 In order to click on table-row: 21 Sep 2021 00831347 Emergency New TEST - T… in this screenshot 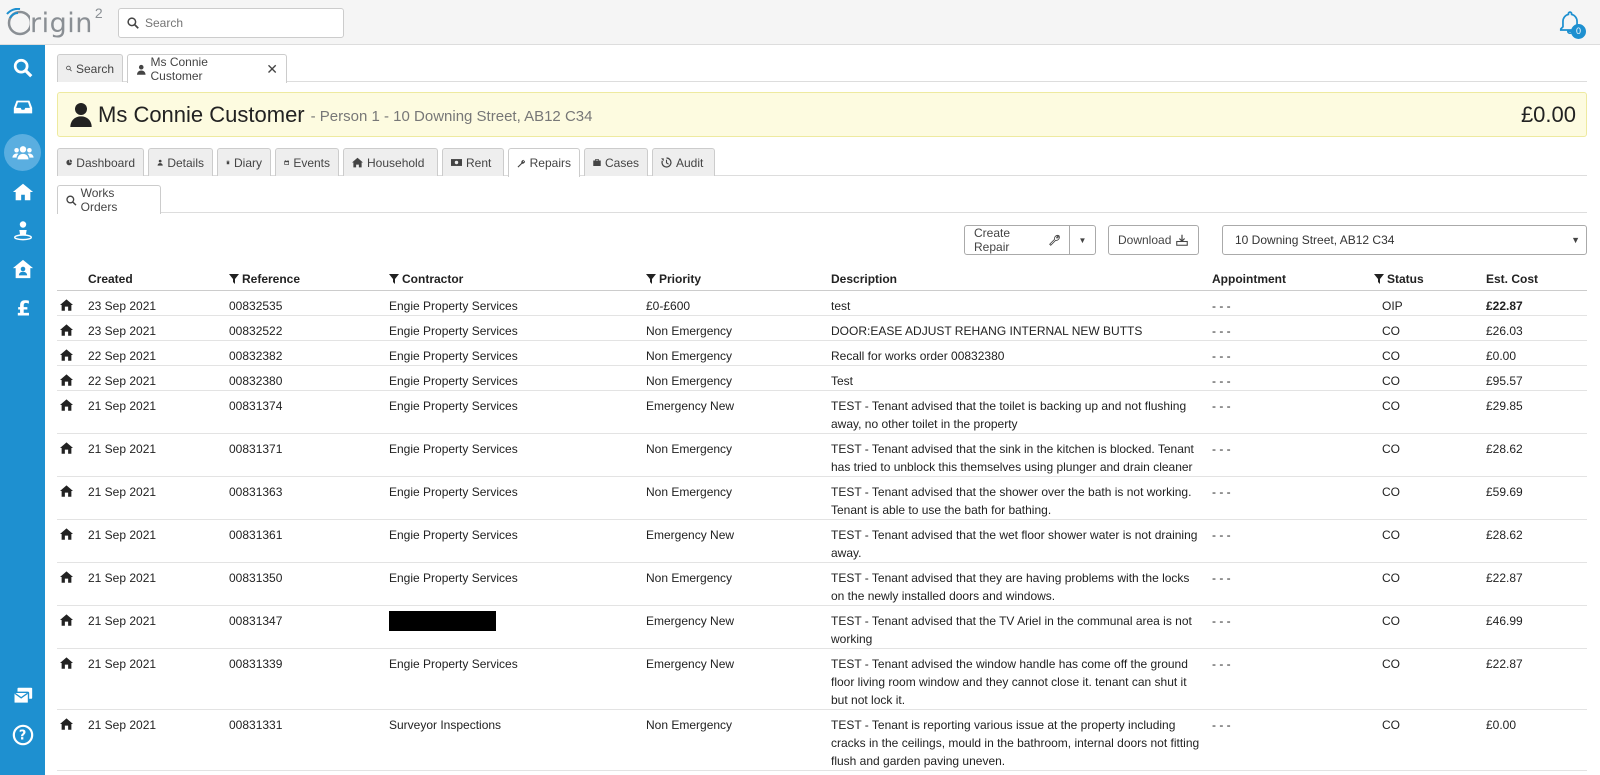, I will do `click(822, 627)`.